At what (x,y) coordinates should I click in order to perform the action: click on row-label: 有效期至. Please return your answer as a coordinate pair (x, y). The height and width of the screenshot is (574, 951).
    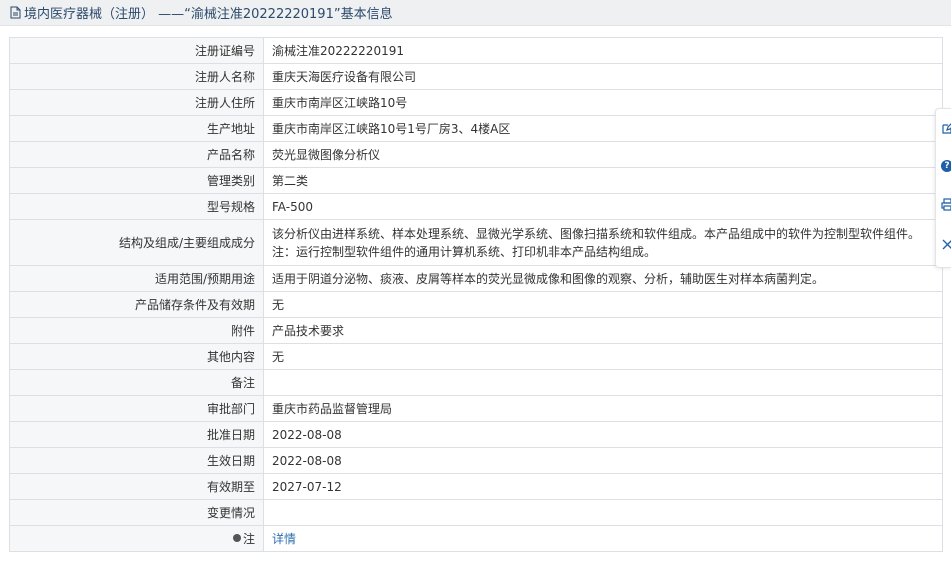
    Looking at the image, I should click on (136, 486).